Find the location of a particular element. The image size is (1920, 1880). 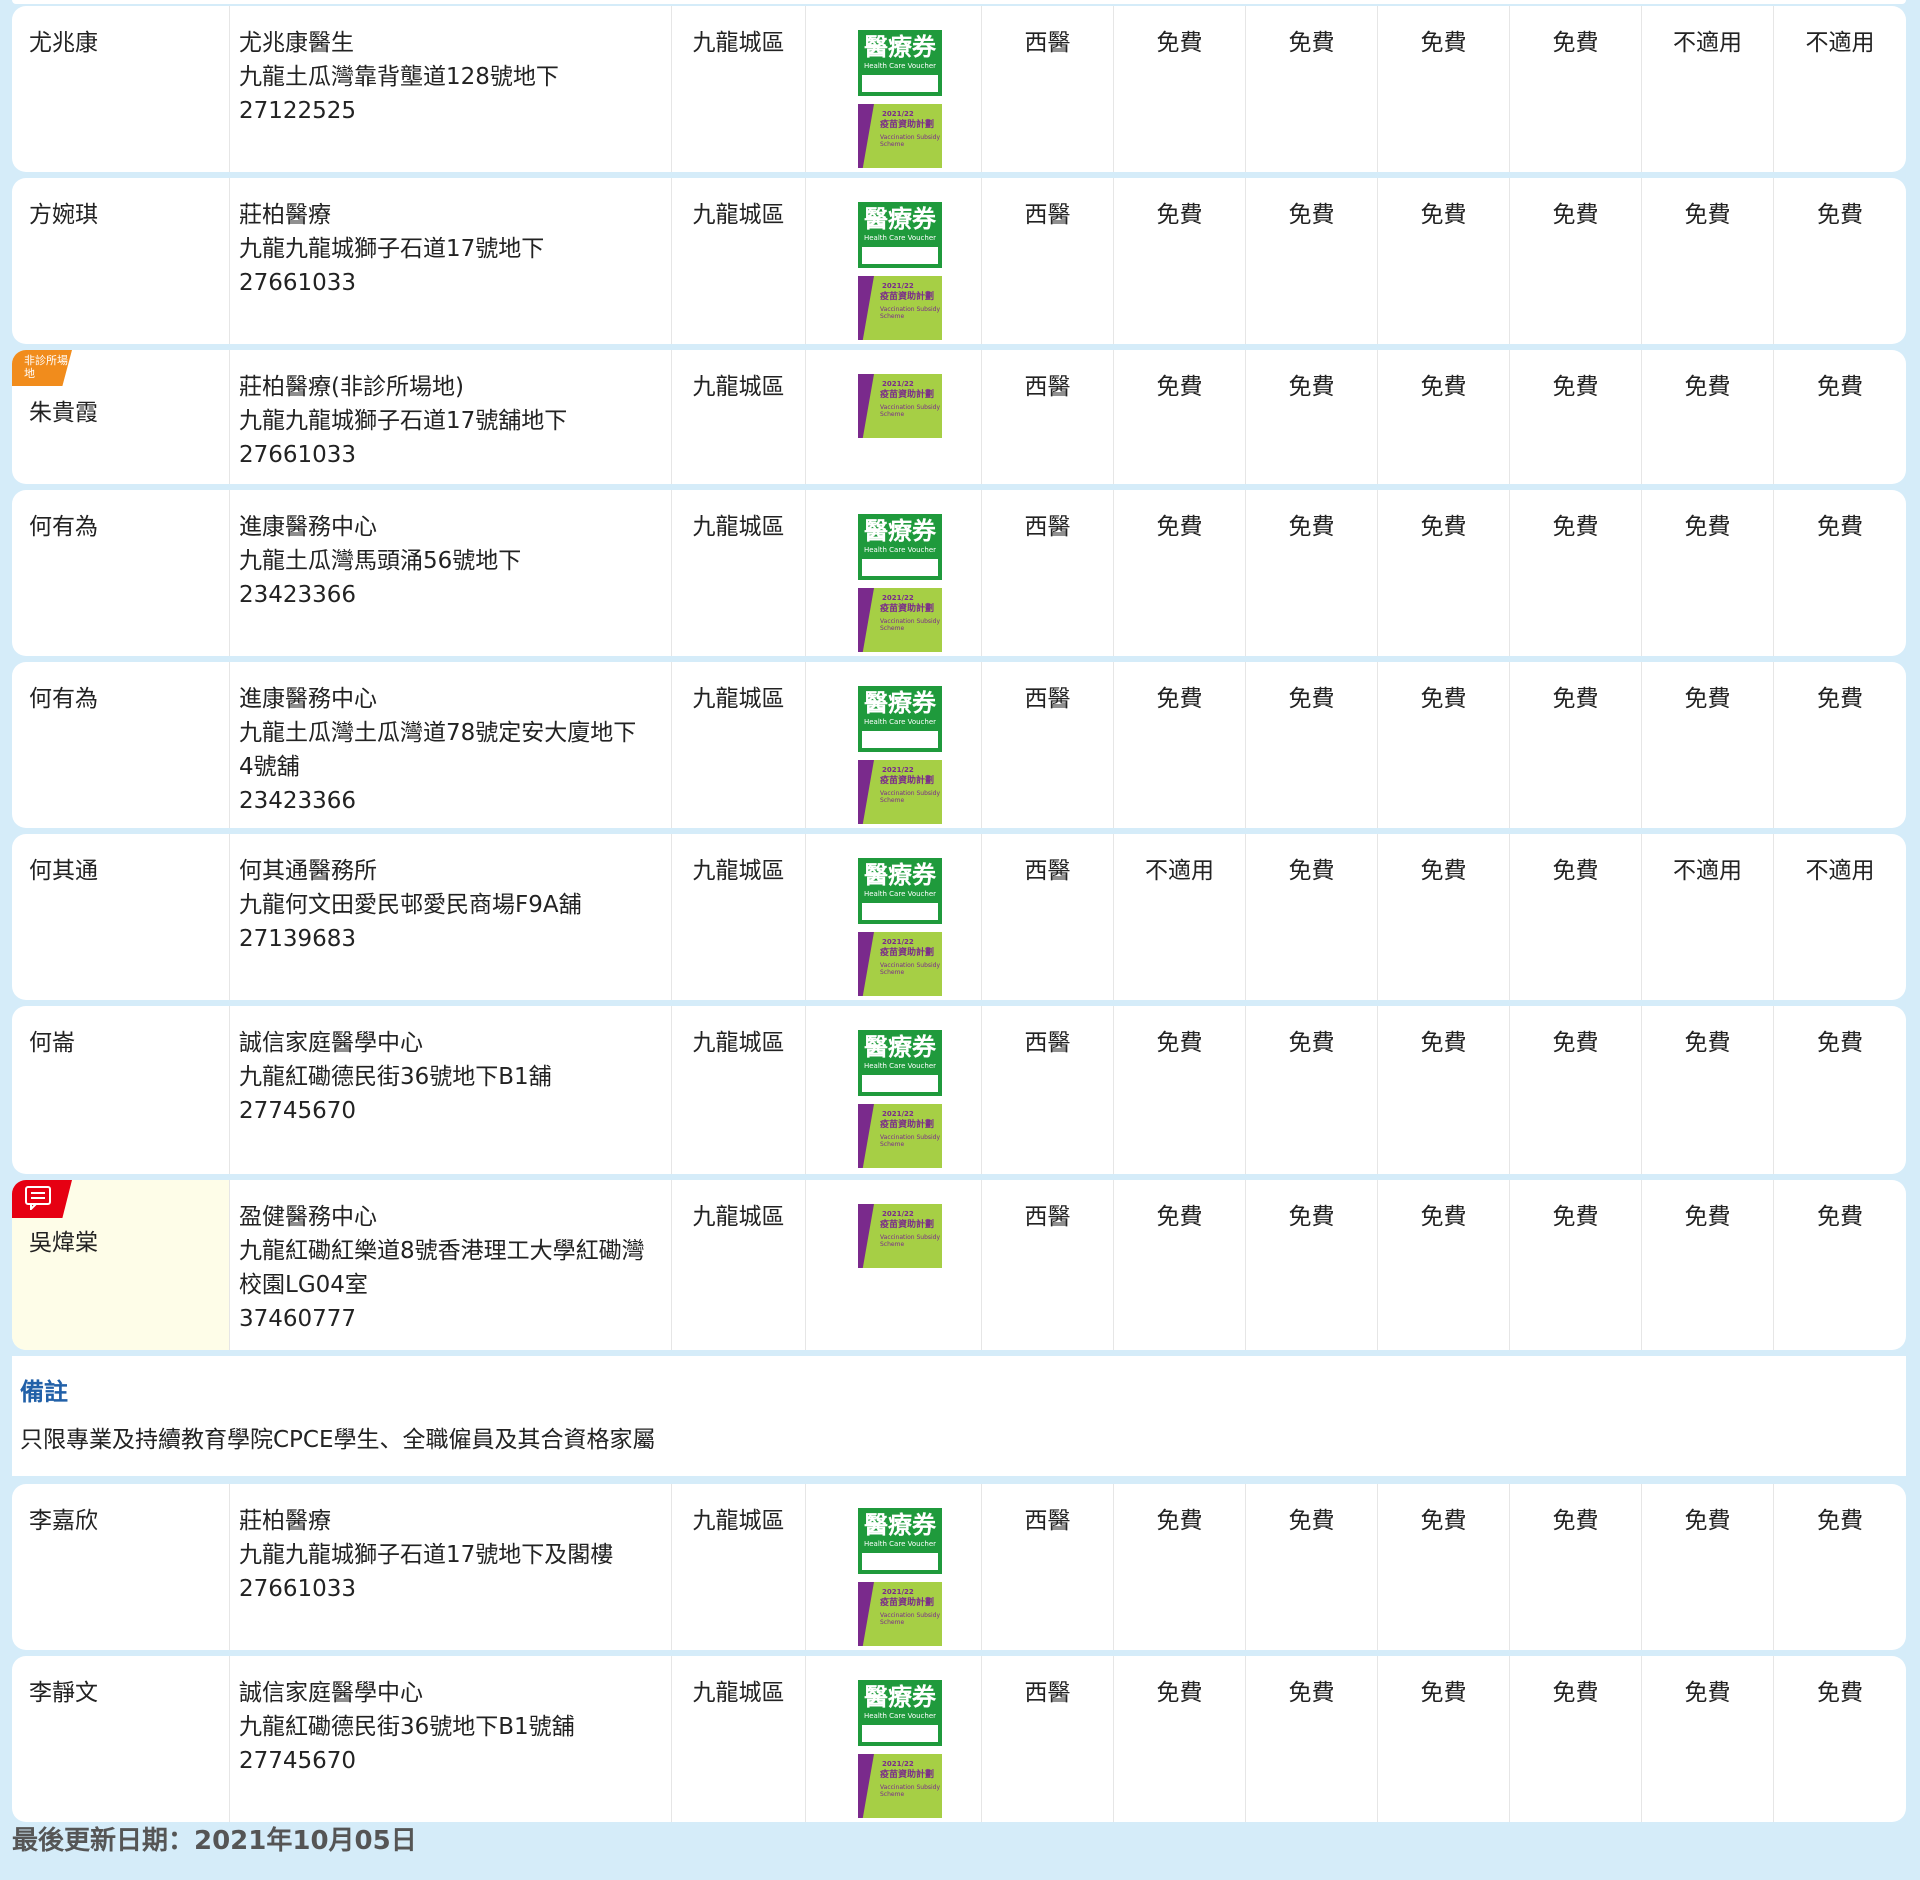

doctor-name: 李靜文 is located at coordinates (129, 1693).